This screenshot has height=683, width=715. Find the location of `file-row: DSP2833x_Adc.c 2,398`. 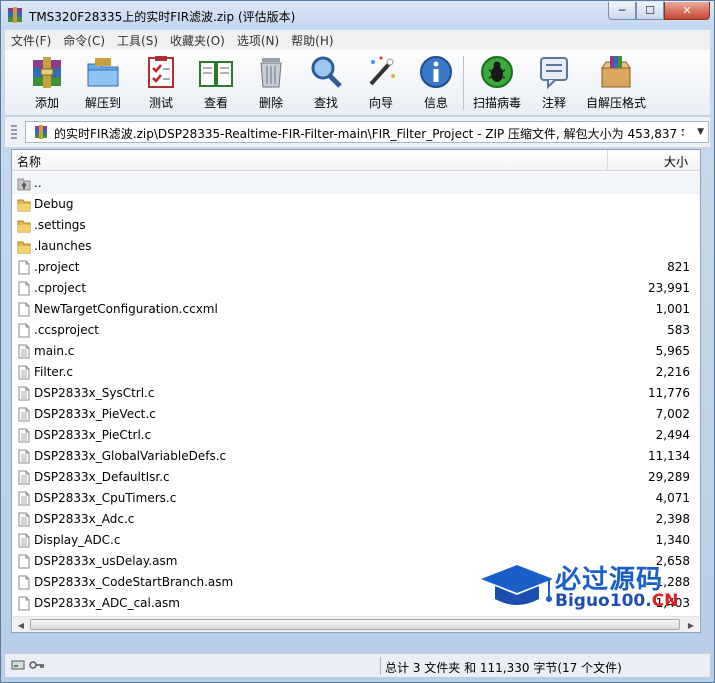

file-row: DSP2833x_Adc.c 2,398 is located at coordinates (356, 519).